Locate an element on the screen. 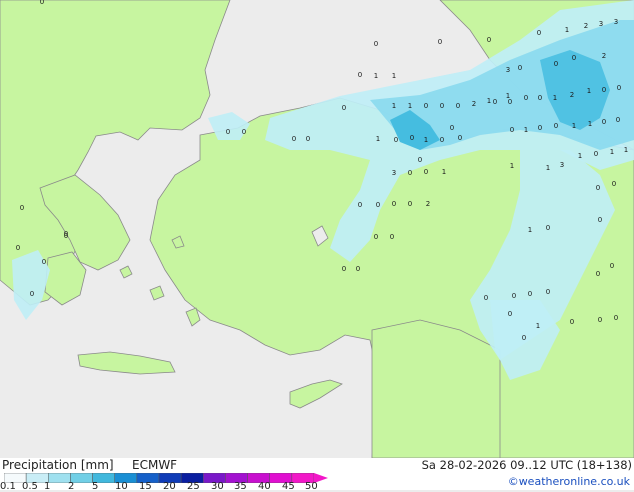 The height and width of the screenshot is (492, 634). valid-time: Sa 28-02-2026 09..12 UTC (18+138) is located at coordinates (526, 465).